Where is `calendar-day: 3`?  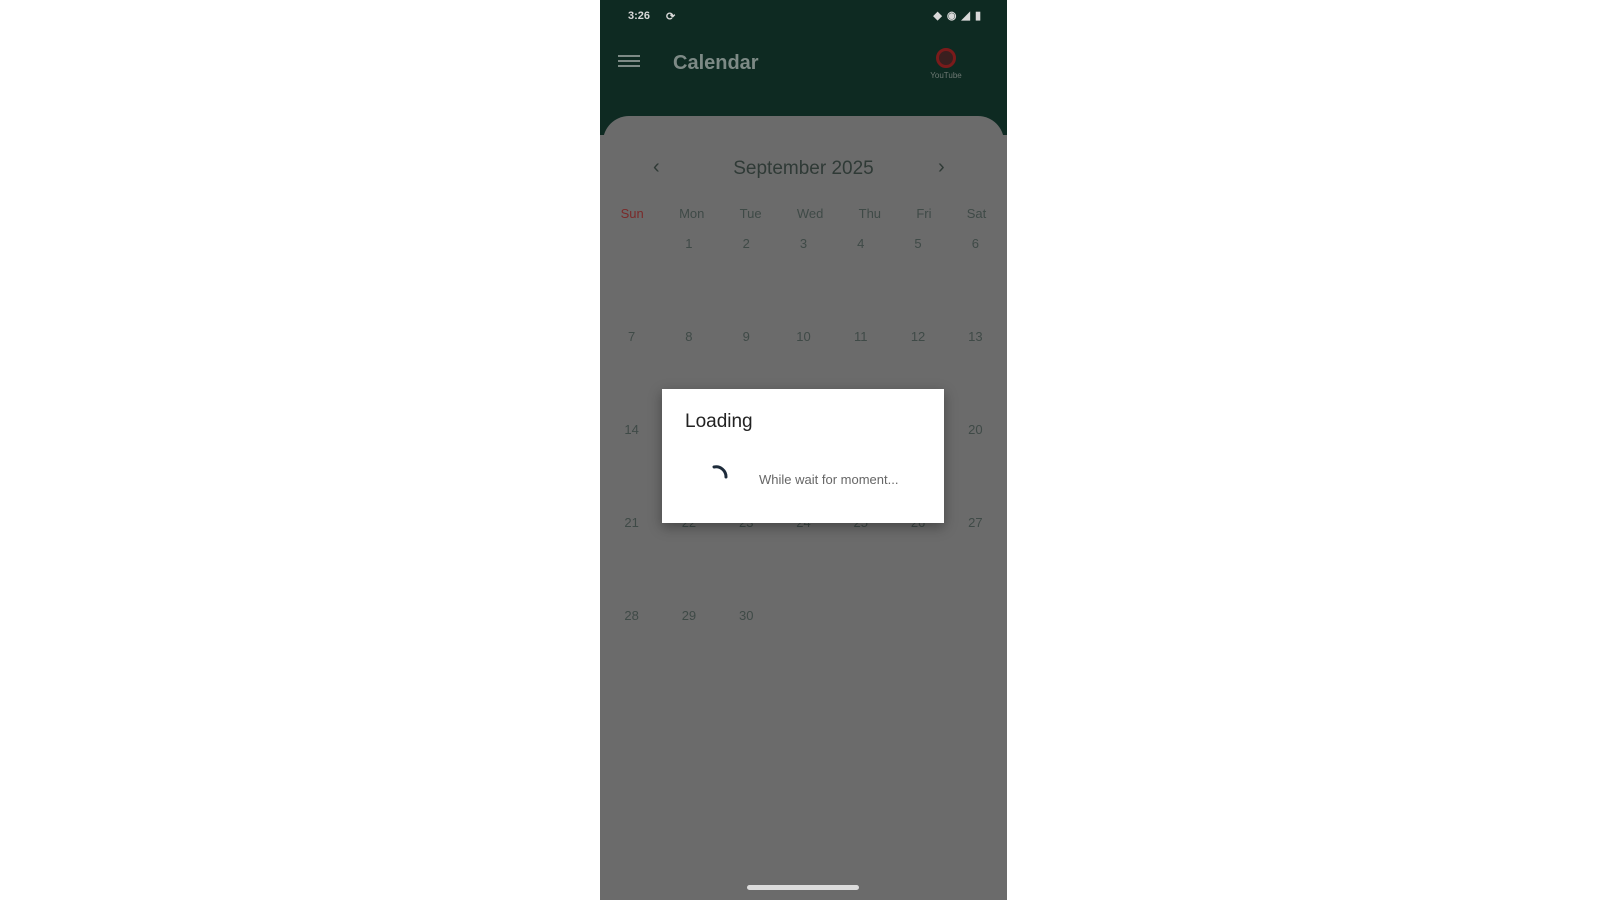 calendar-day: 3 is located at coordinates (803, 280).